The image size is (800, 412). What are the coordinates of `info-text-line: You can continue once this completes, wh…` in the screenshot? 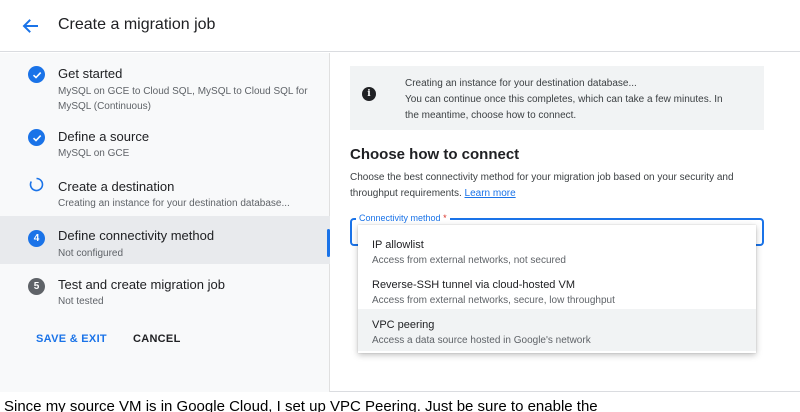 It's located at (564, 99).